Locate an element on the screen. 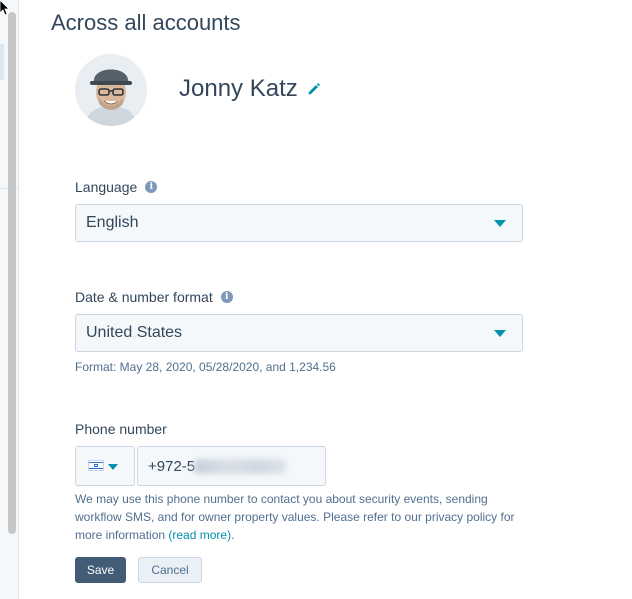 This screenshot has width=632, height=599. pencil-icon is located at coordinates (314, 89).